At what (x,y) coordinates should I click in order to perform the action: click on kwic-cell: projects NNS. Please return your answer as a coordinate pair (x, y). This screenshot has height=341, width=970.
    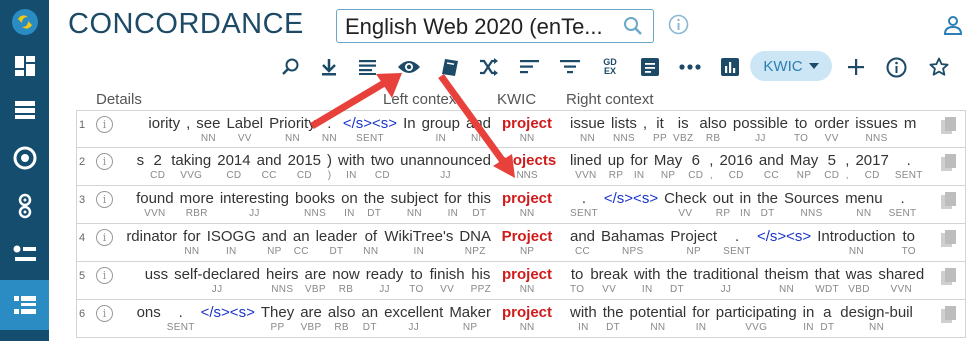
    Looking at the image, I should click on (527, 167).